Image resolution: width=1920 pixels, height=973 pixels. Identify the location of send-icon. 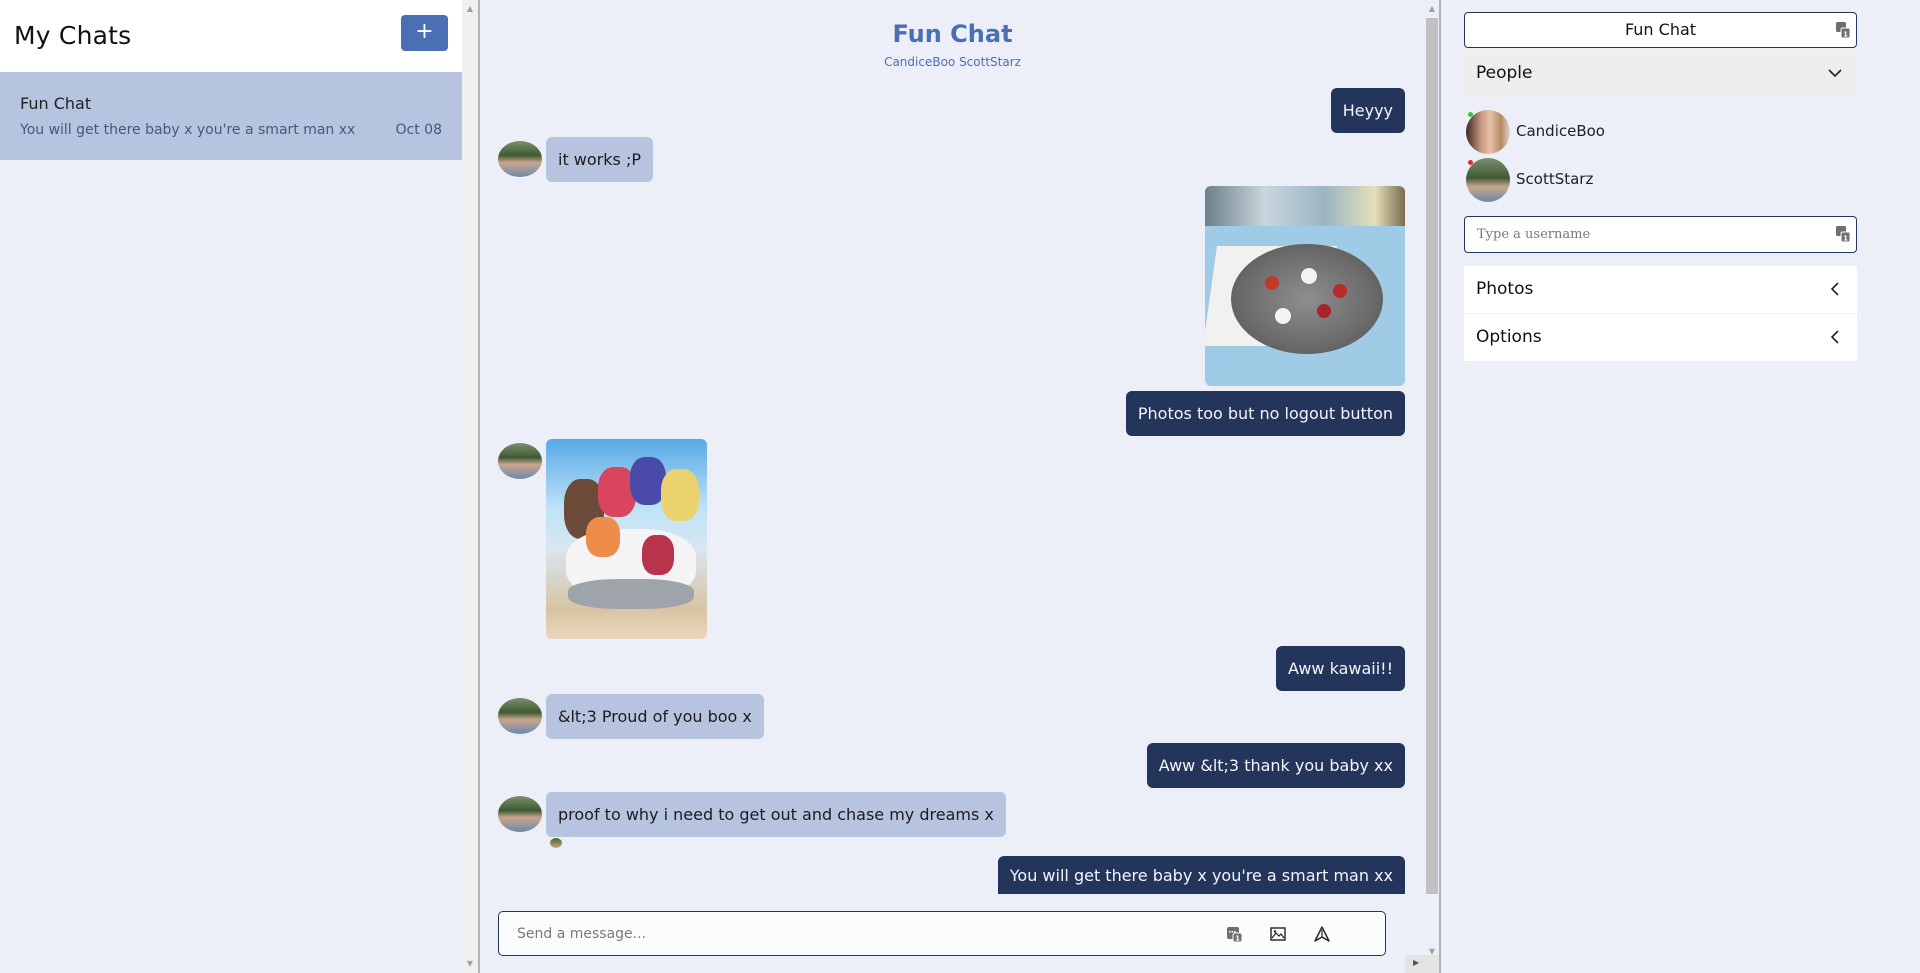
(1322, 934).